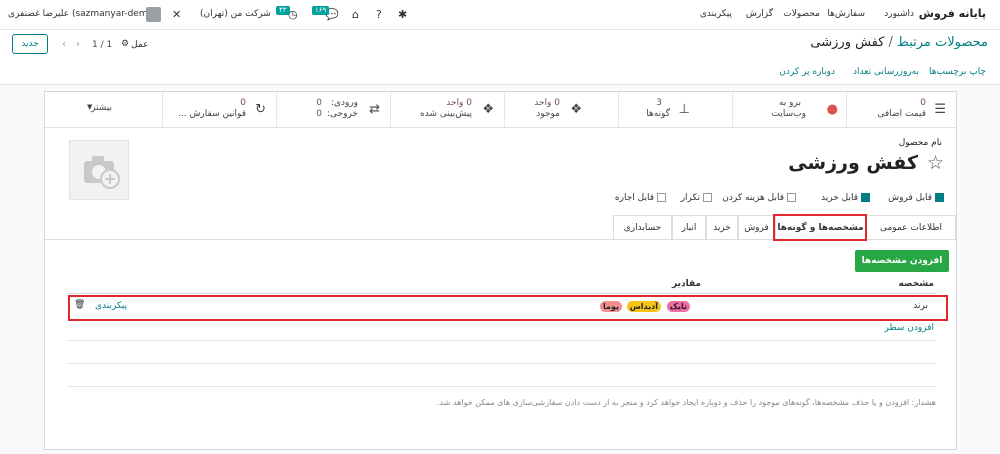  What do you see at coordinates (801, 14) in the screenshot?
I see `menu-products: محصولات` at bounding box center [801, 14].